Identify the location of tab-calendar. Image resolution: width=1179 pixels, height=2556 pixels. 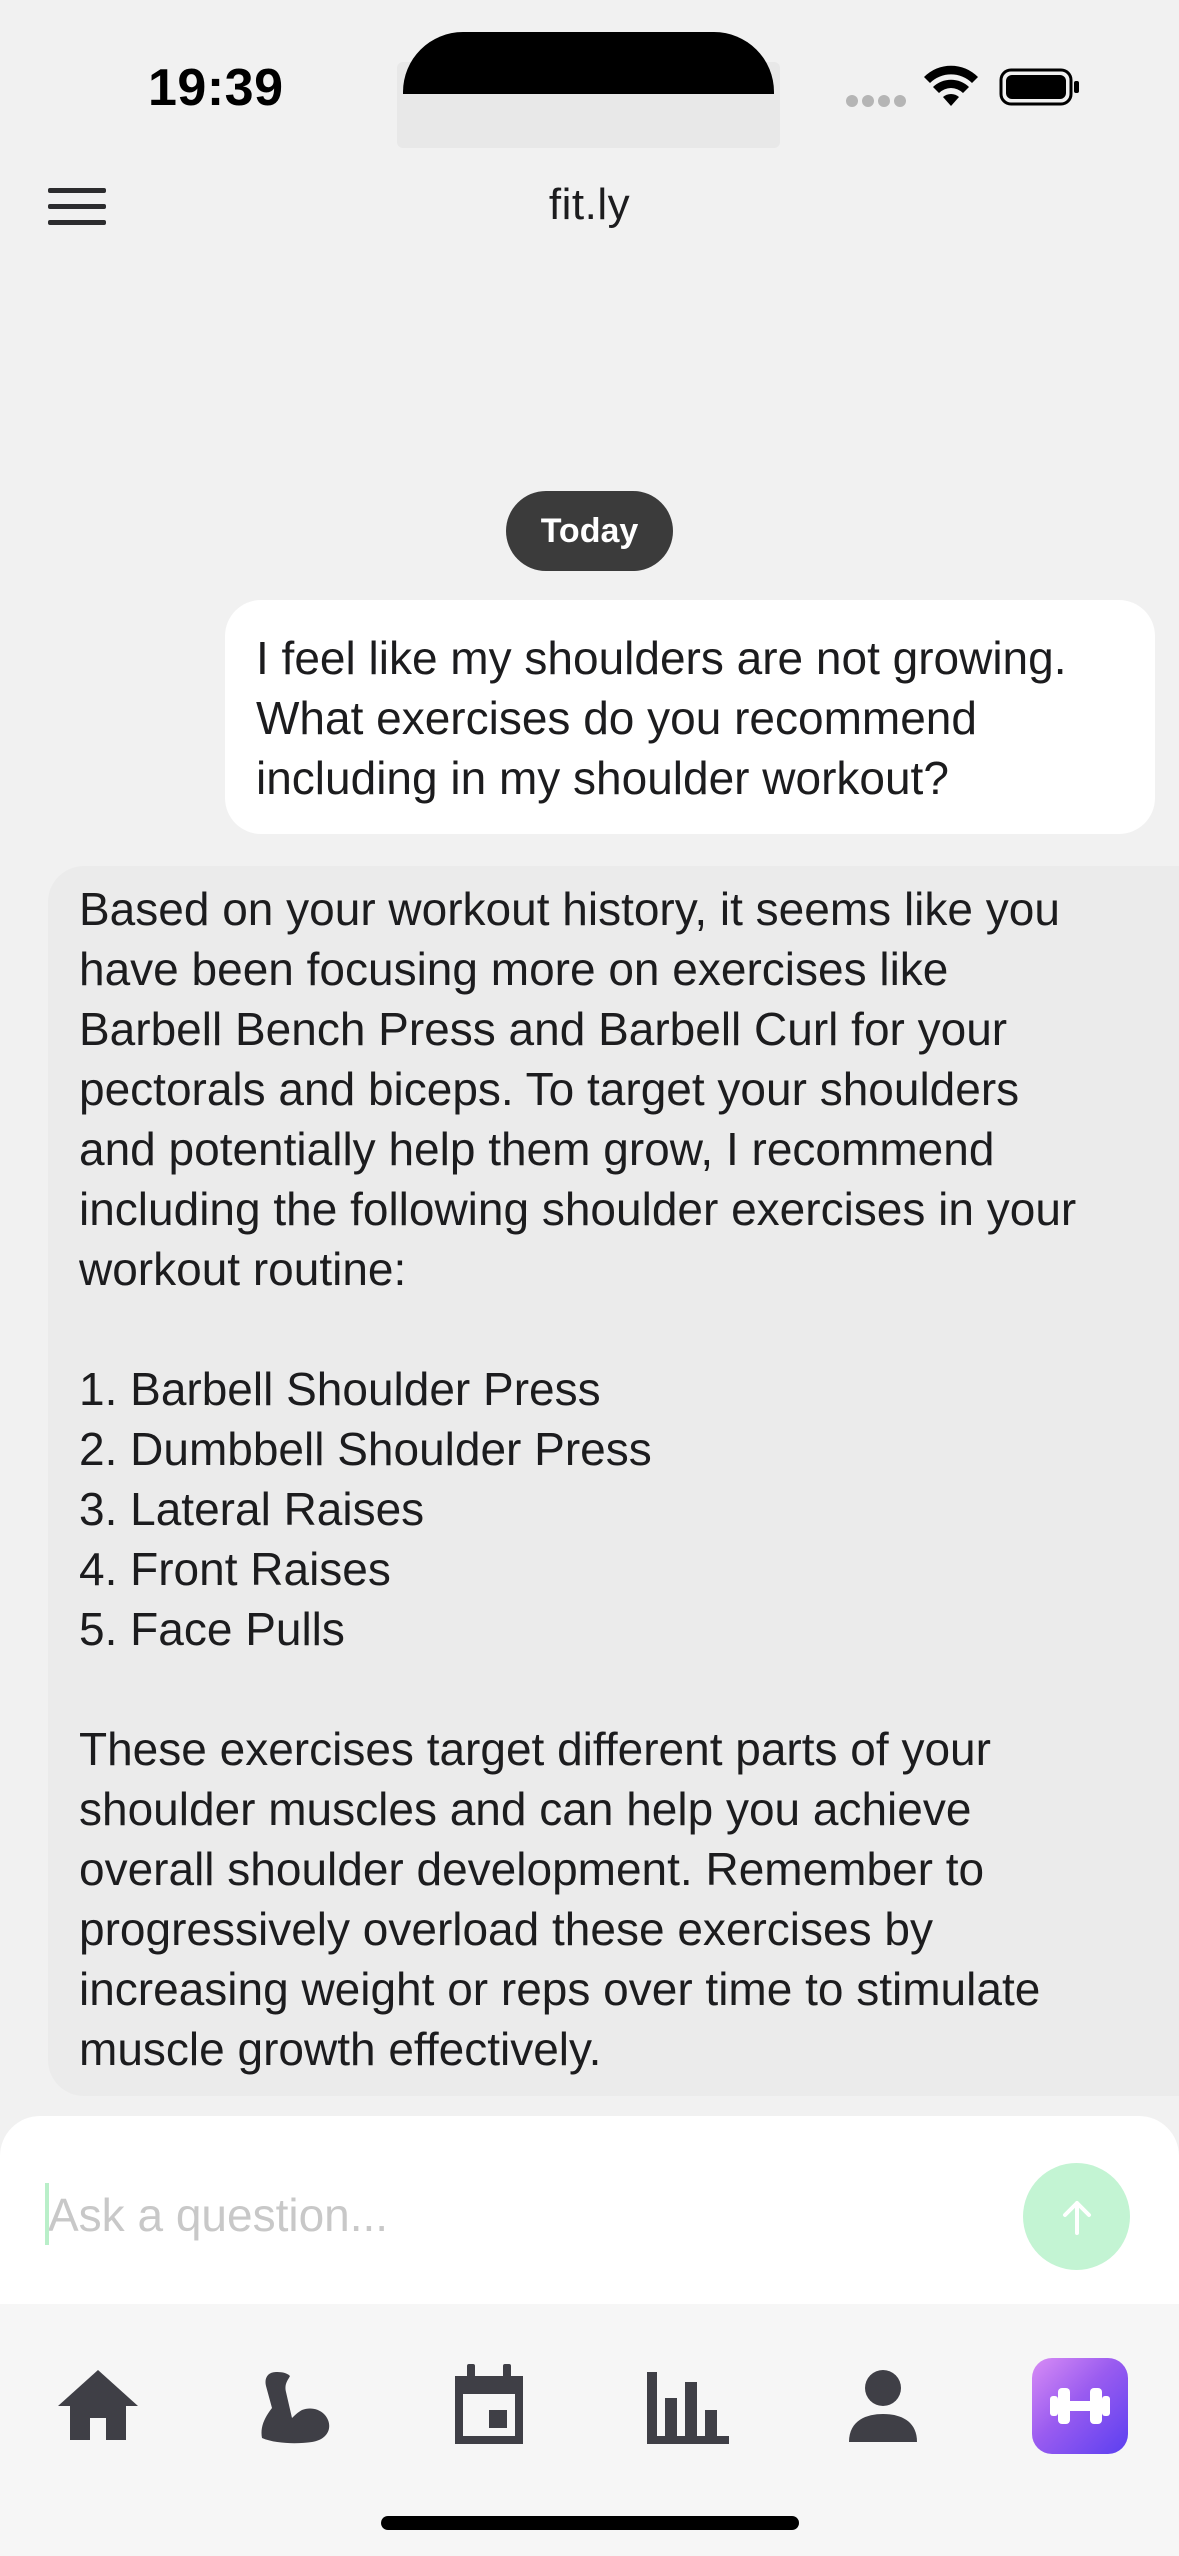
(489, 2406).